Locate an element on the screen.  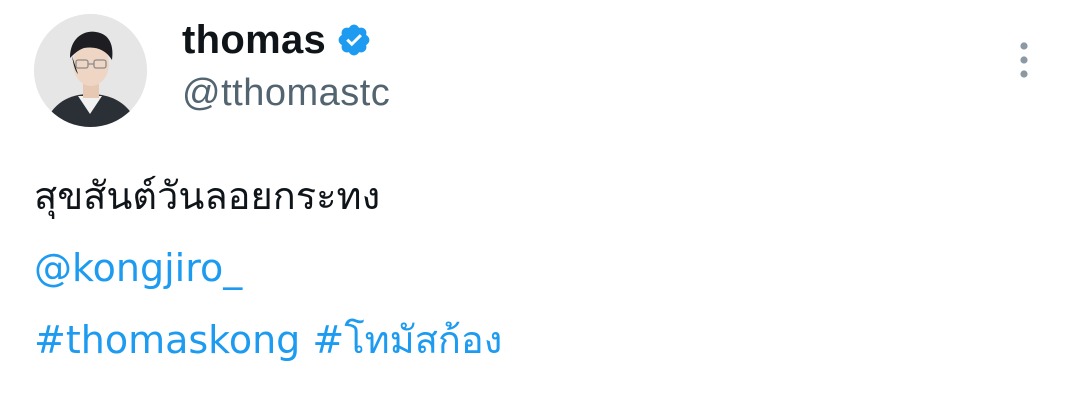
hashtag-link: #thomaskong is located at coordinates (167, 340).